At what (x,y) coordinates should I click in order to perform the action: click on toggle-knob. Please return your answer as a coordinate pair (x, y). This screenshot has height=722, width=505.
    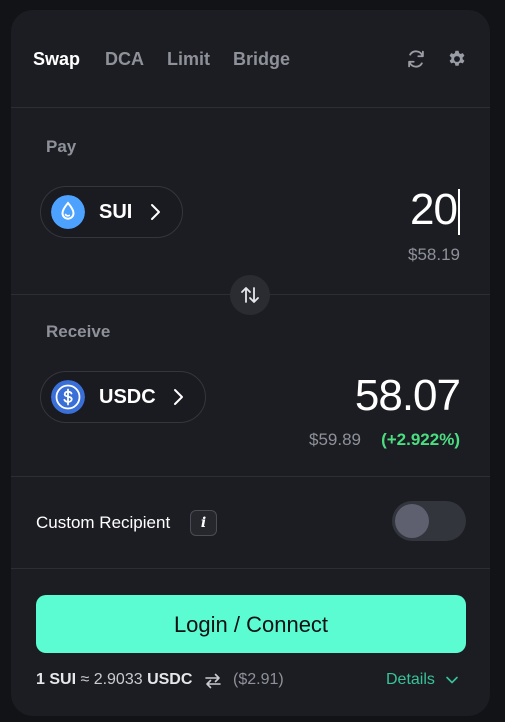
    Looking at the image, I should click on (412, 521).